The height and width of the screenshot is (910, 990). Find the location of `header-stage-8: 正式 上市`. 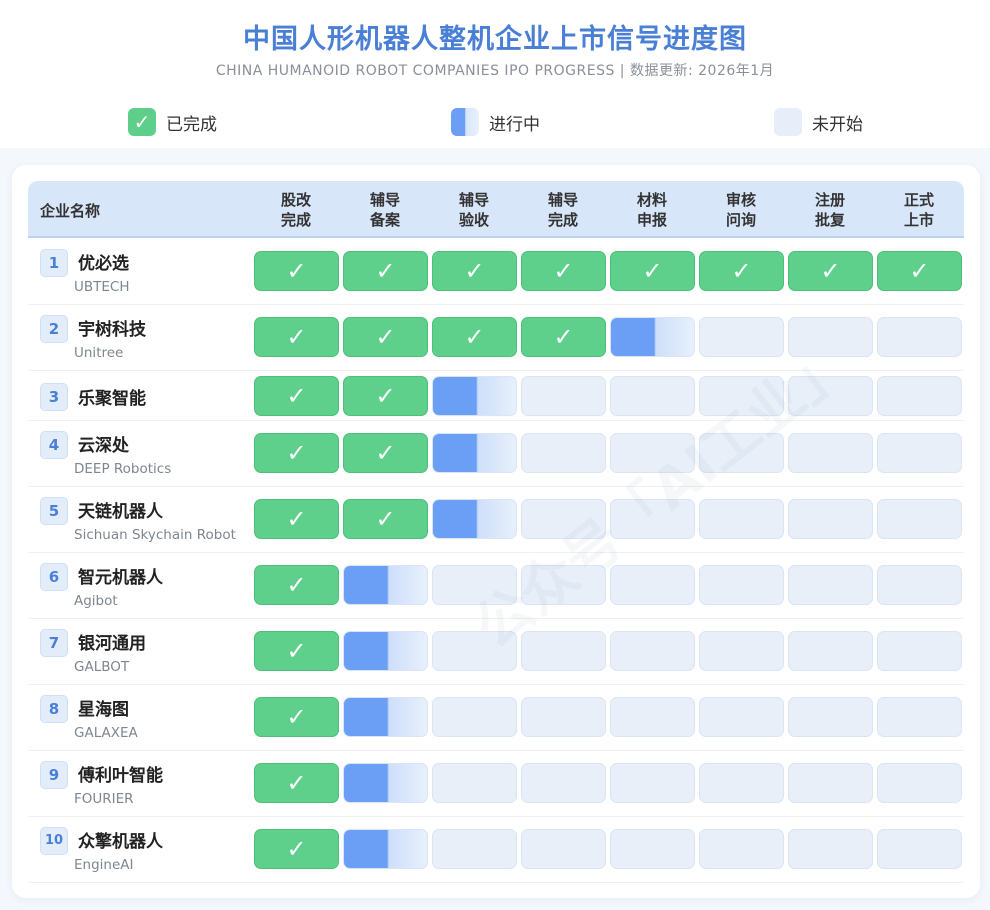

header-stage-8: 正式 上市 is located at coordinates (919, 210).